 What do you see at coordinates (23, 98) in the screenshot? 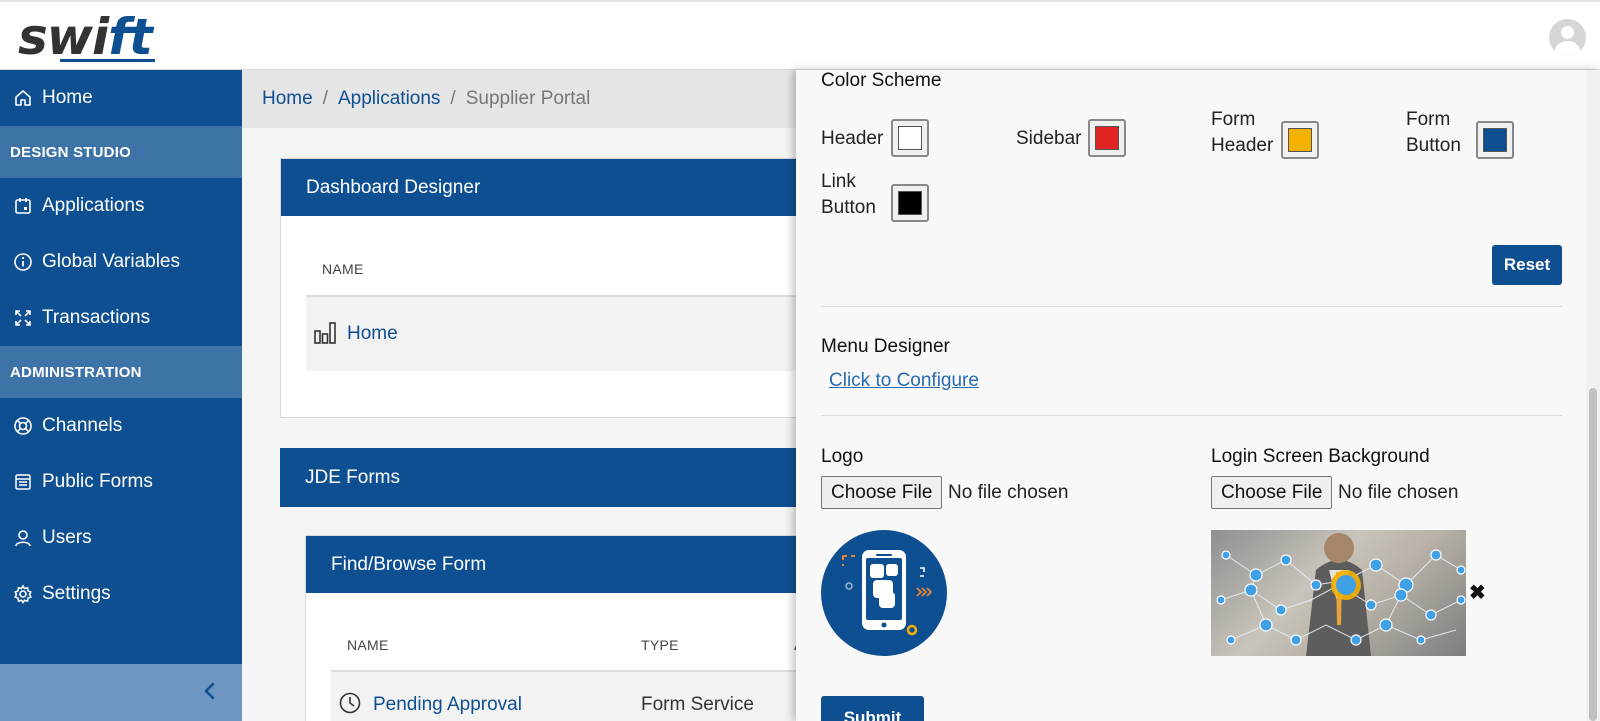
I see `home-icon` at bounding box center [23, 98].